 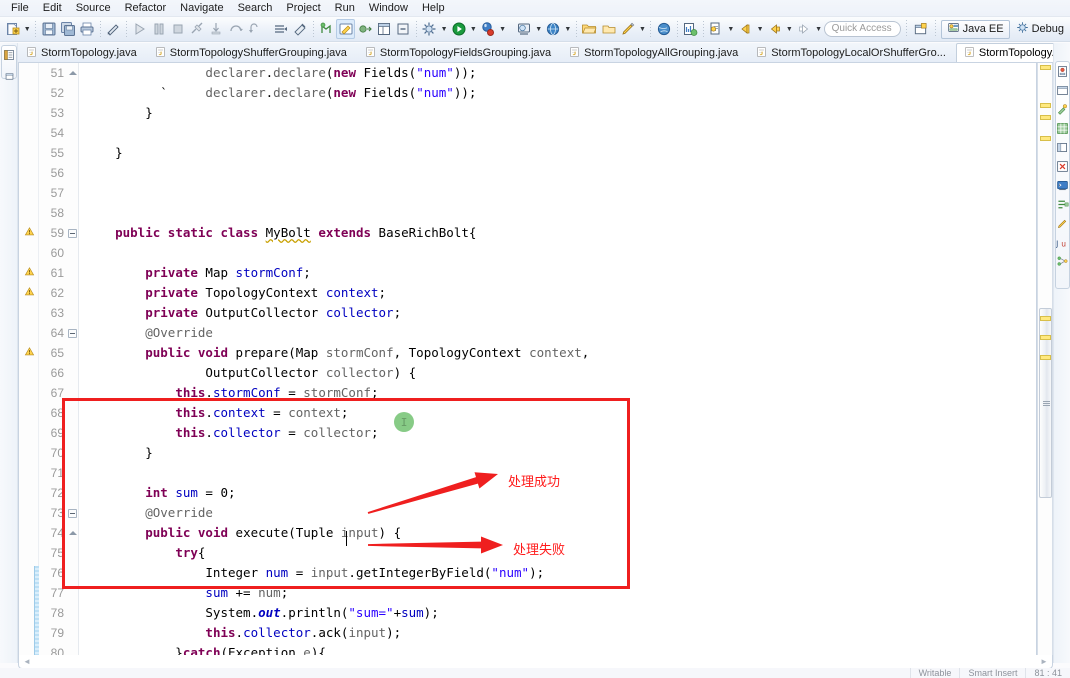 I want to click on code-line: System.out.println("sum="+sum);, so click(x=558, y=613).